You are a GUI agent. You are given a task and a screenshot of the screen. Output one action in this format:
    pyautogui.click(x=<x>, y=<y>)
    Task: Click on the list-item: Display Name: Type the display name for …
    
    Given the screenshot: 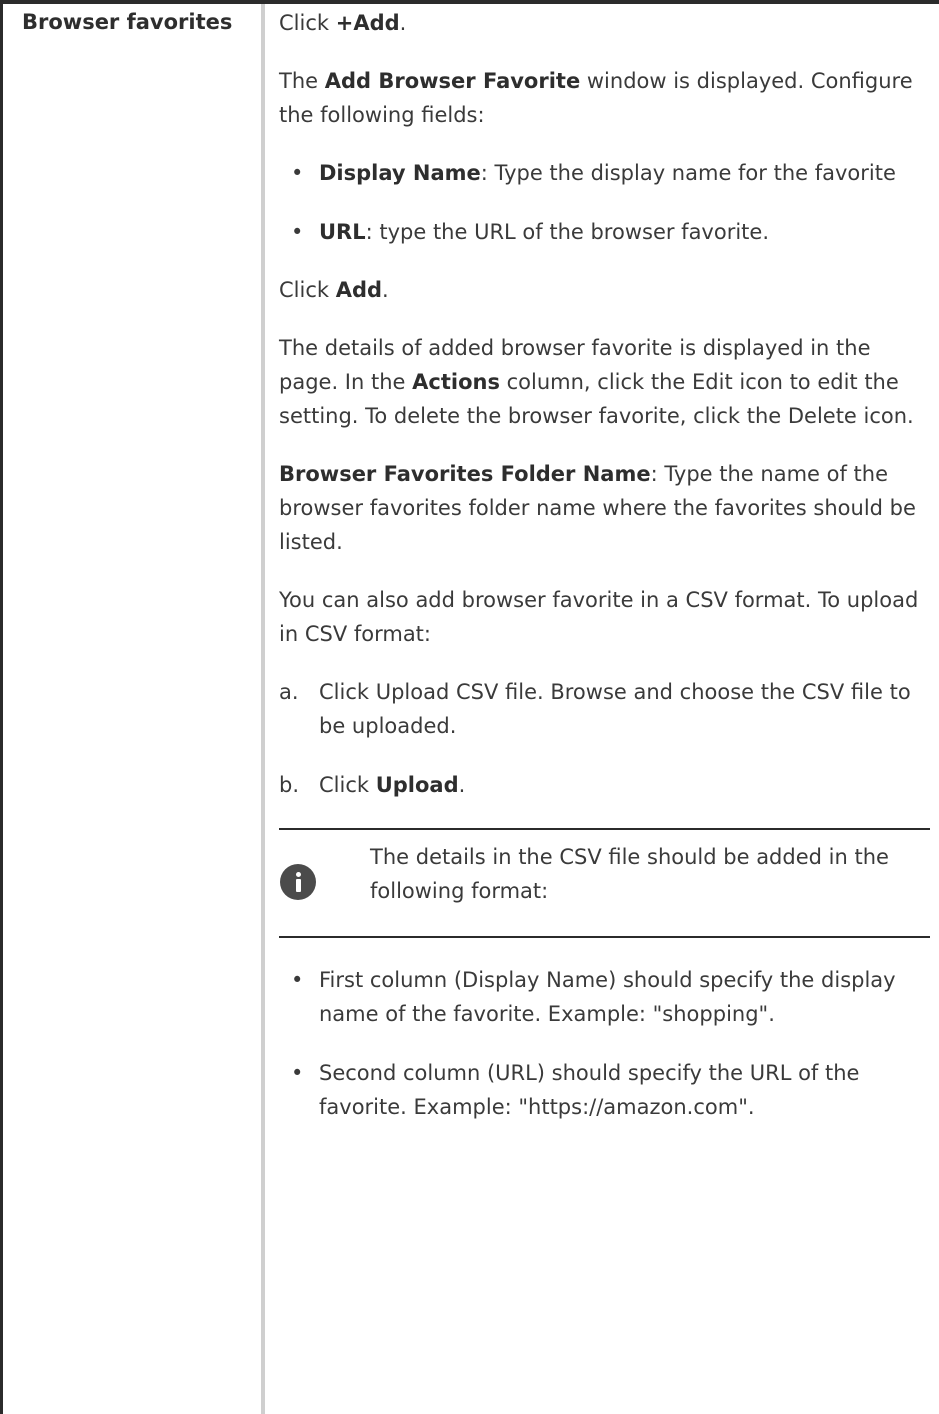 What is the action you would take?
    pyautogui.click(x=603, y=173)
    